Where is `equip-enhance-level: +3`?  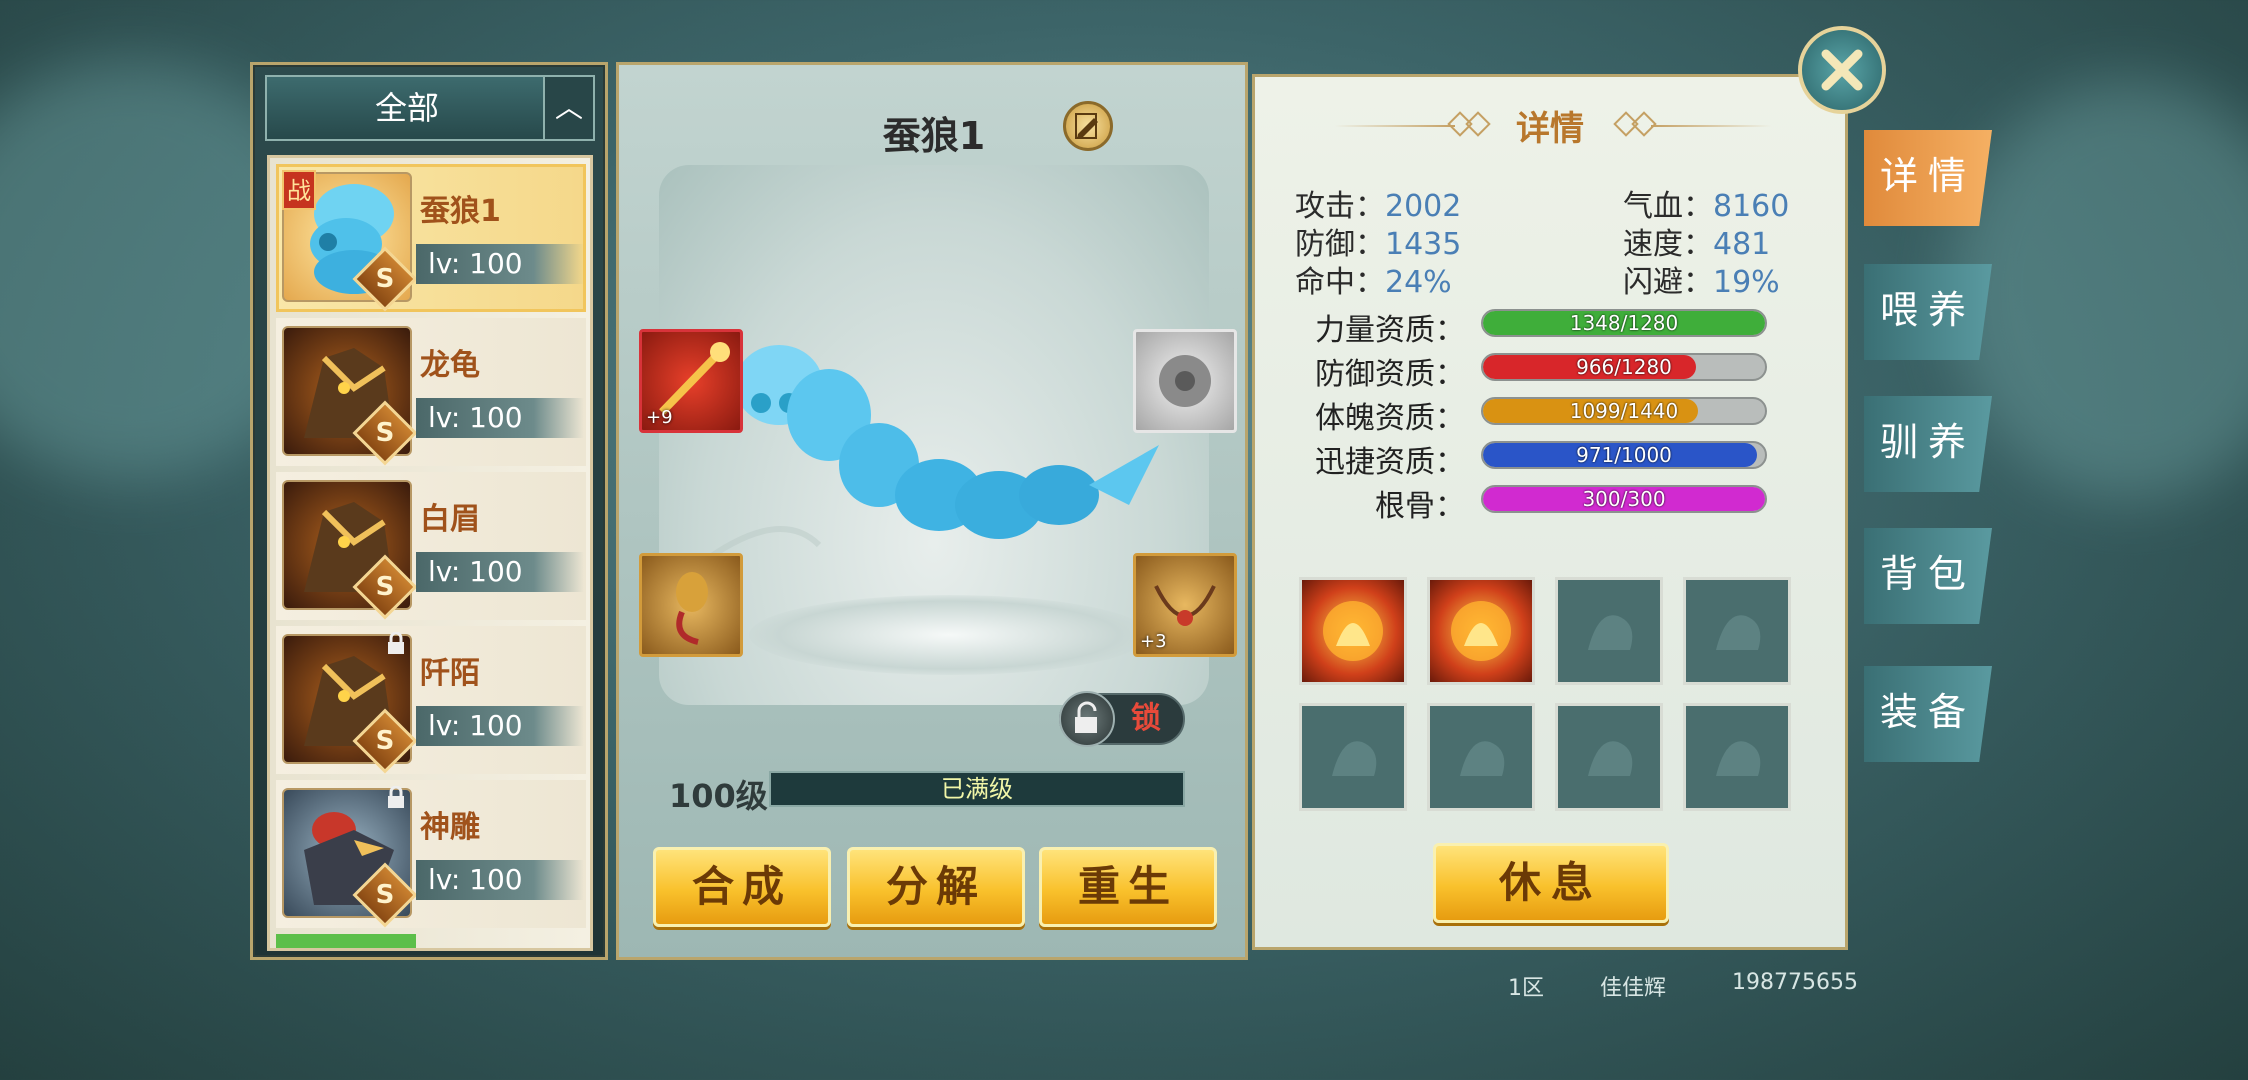 equip-enhance-level: +3 is located at coordinates (1153, 641).